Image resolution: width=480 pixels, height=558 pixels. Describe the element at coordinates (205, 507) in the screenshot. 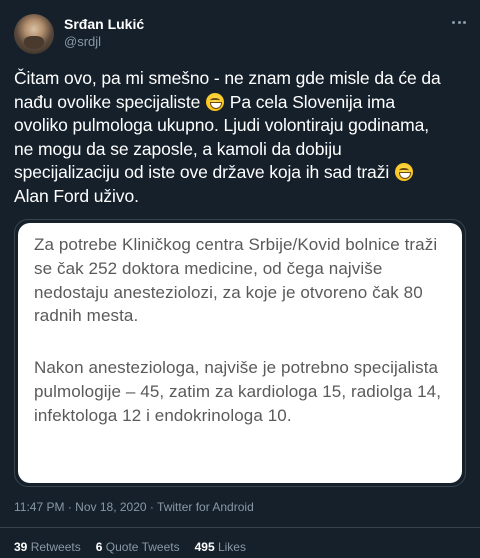

I see `tweet-source: Twitter for Android` at that location.